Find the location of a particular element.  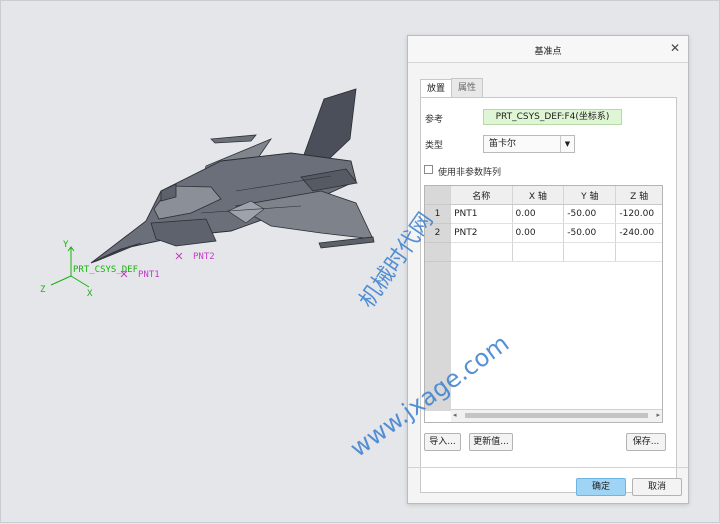

scroll-thumb is located at coordinates (556, 415).